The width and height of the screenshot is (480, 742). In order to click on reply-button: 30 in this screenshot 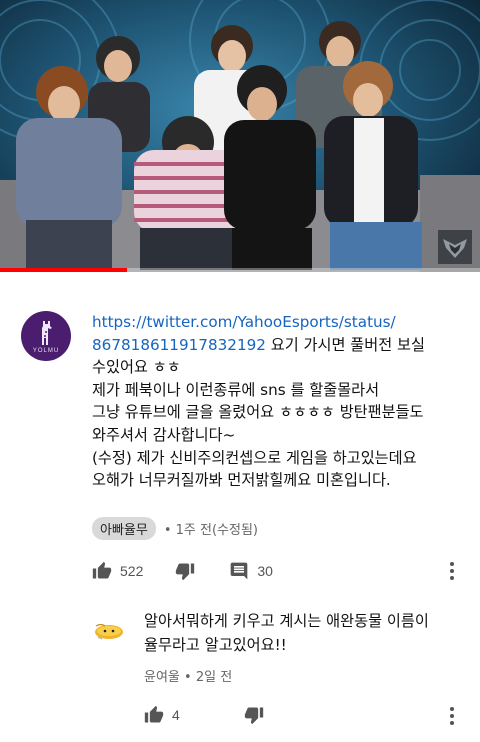, I will do `click(251, 571)`.